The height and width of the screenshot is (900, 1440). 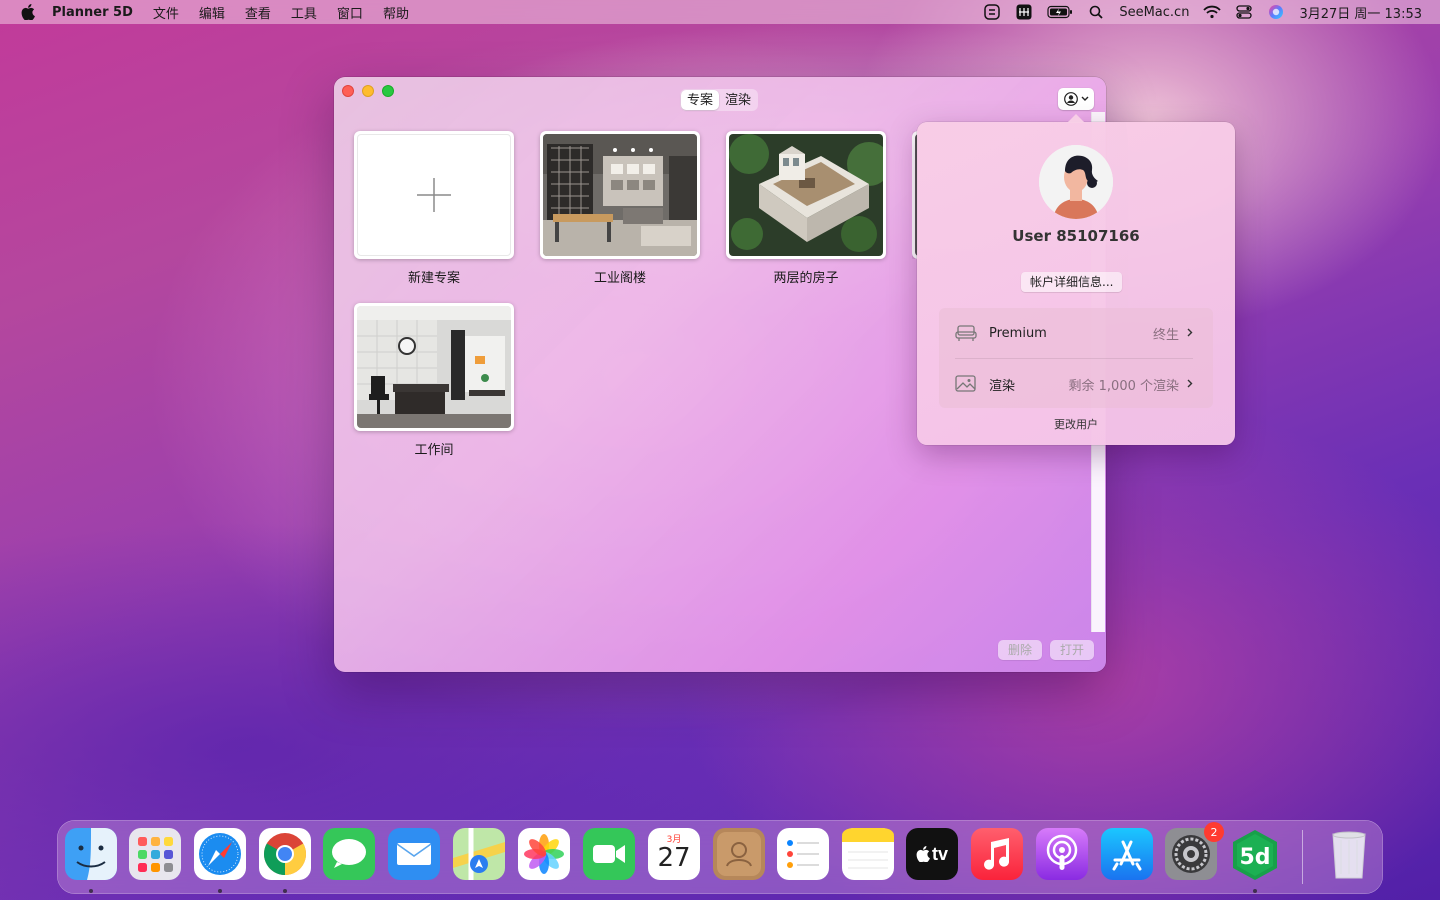 What do you see at coordinates (433, 278) in the screenshot?
I see `project-label: 新建专案` at bounding box center [433, 278].